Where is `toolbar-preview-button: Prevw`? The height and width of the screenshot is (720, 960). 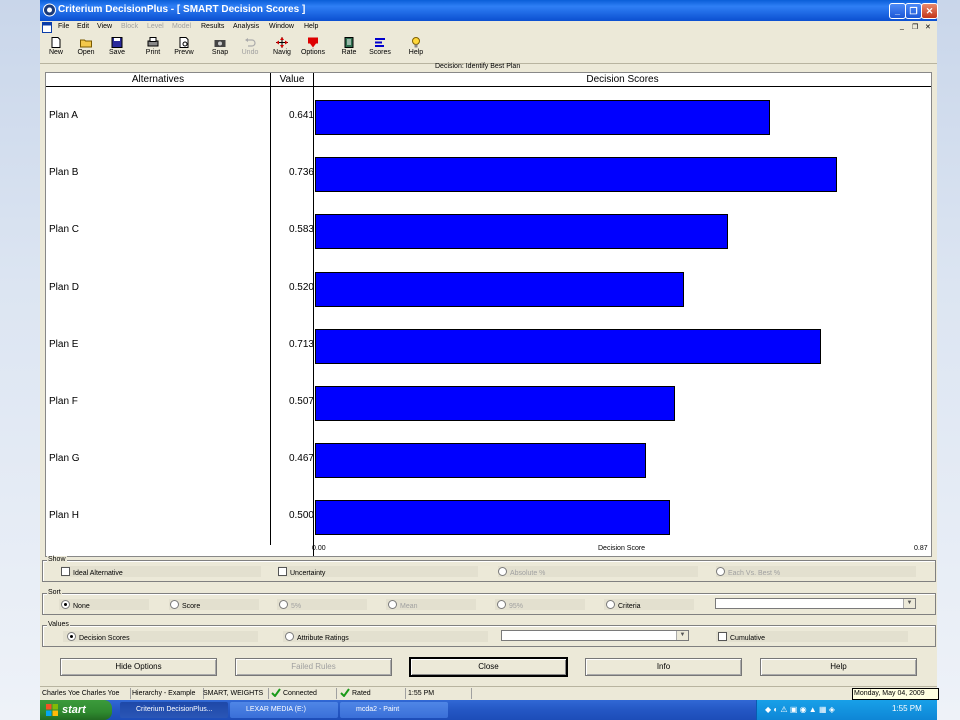
toolbar-preview-button: Prevw is located at coordinates (184, 49).